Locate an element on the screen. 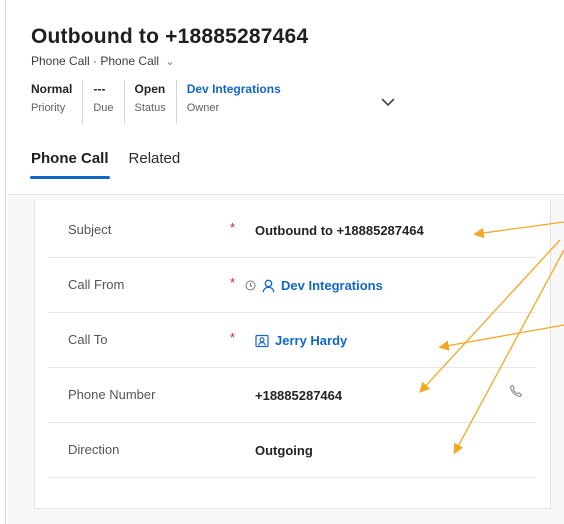 This screenshot has height=524, width=564. subject-value: Outbound to +18885287464 is located at coordinates (339, 230).